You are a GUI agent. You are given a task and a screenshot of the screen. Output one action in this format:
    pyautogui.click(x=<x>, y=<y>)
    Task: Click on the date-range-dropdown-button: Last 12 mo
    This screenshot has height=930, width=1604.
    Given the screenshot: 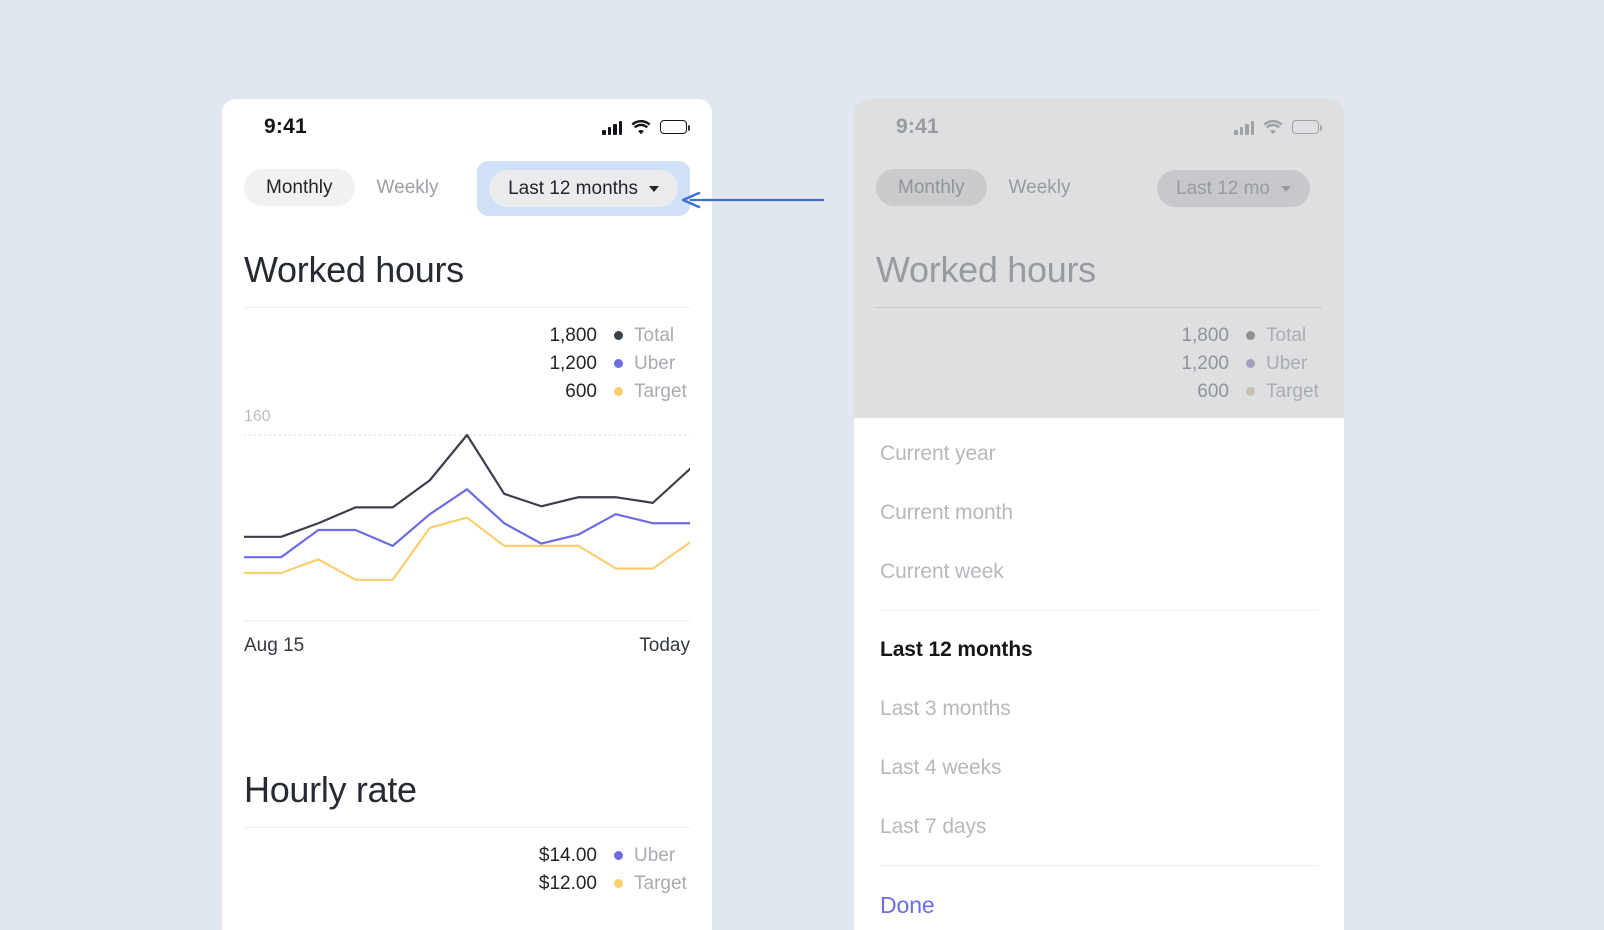 What is the action you would take?
    pyautogui.click(x=1233, y=188)
    